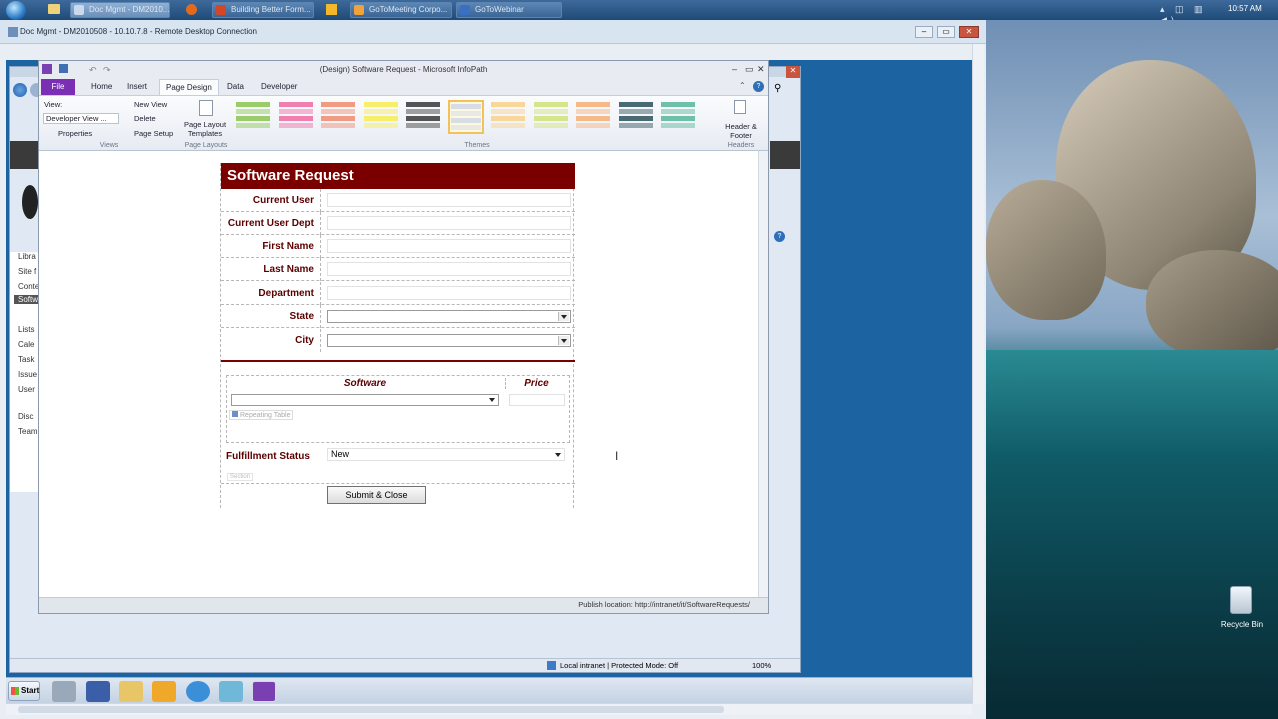 The height and width of the screenshot is (719, 1278). Describe the element at coordinates (101, 87) in the screenshot. I see `tab-home: Home` at that location.